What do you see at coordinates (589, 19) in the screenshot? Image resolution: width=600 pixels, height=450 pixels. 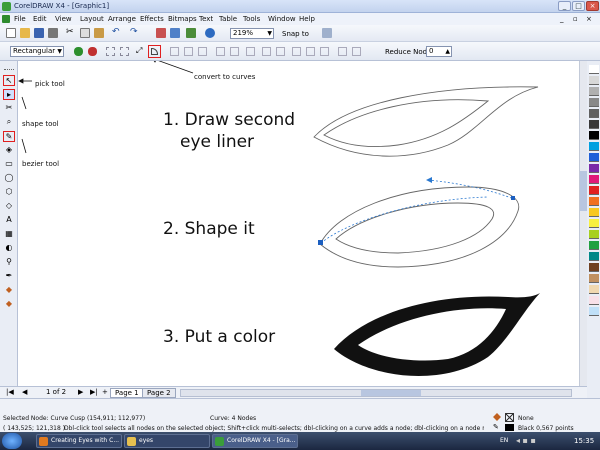 I see `doc-close-icon: ×` at bounding box center [589, 19].